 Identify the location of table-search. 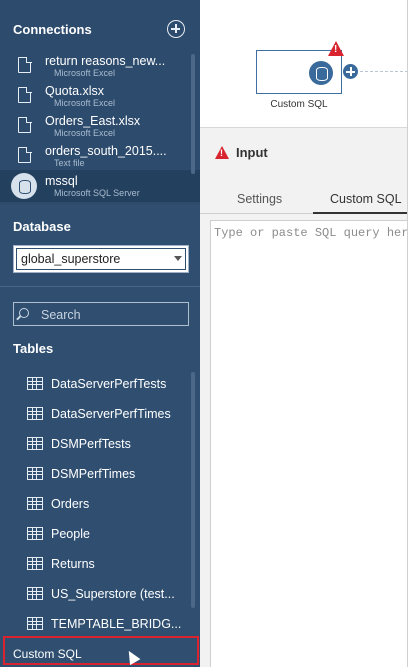
(101, 314).